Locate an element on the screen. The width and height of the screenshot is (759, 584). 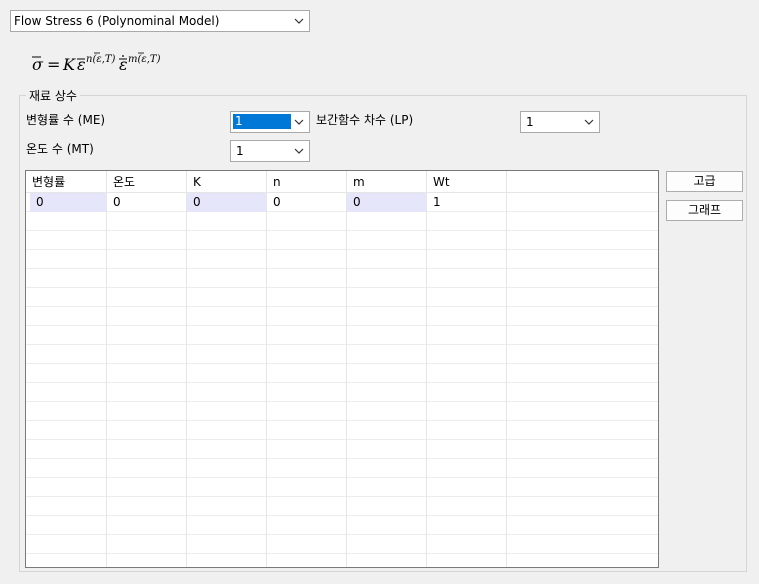
me-select: 1 is located at coordinates (270, 122).